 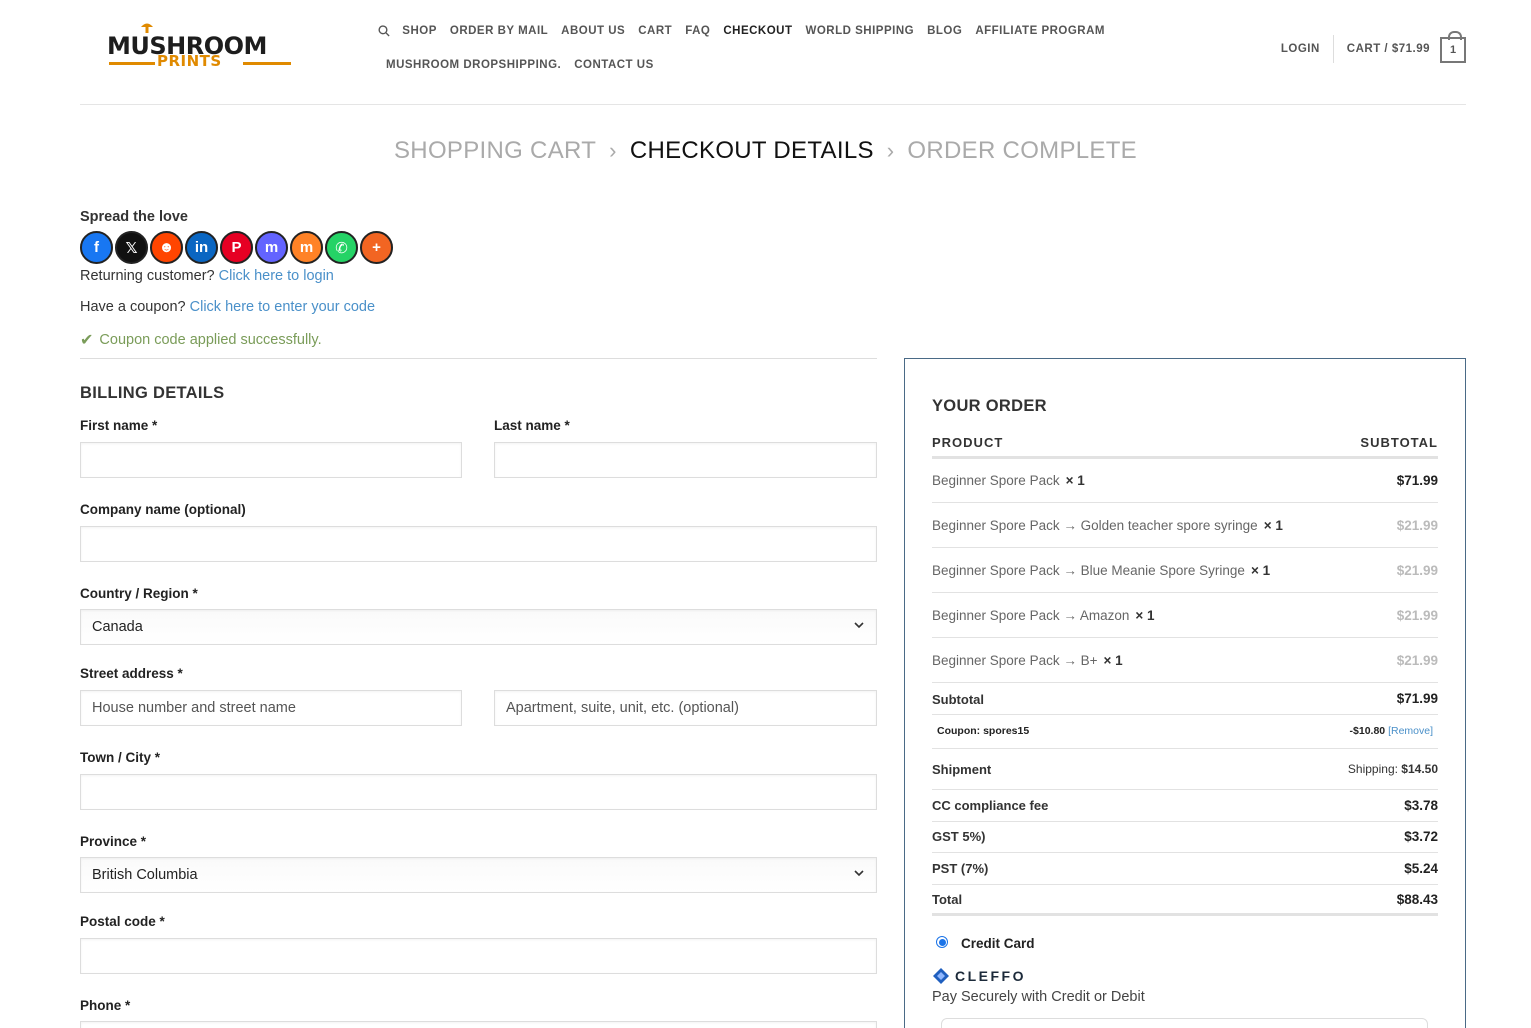 I want to click on whatsapp-icon: ✆, so click(x=341, y=247).